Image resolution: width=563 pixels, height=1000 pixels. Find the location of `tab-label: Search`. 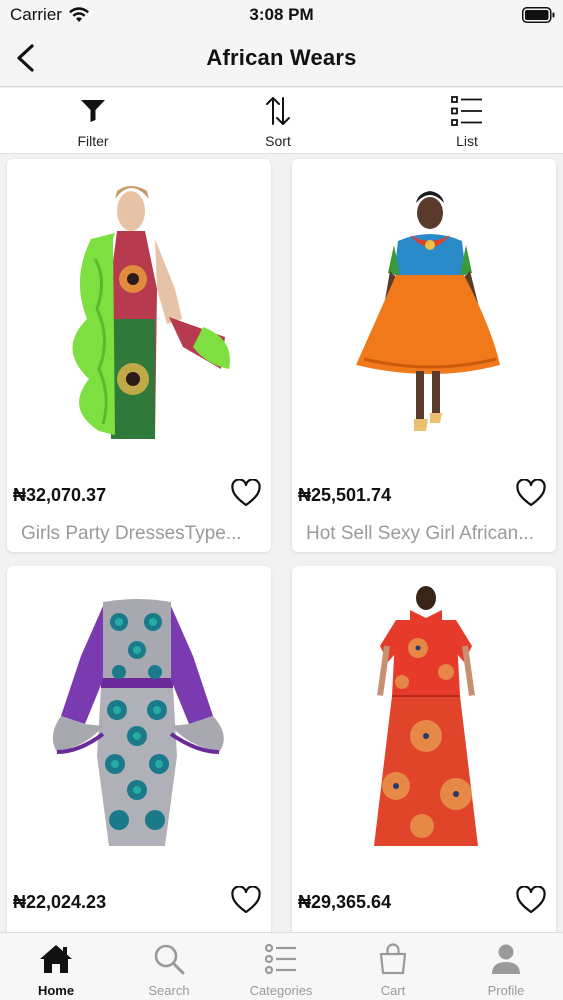

tab-label: Search is located at coordinates (169, 990).